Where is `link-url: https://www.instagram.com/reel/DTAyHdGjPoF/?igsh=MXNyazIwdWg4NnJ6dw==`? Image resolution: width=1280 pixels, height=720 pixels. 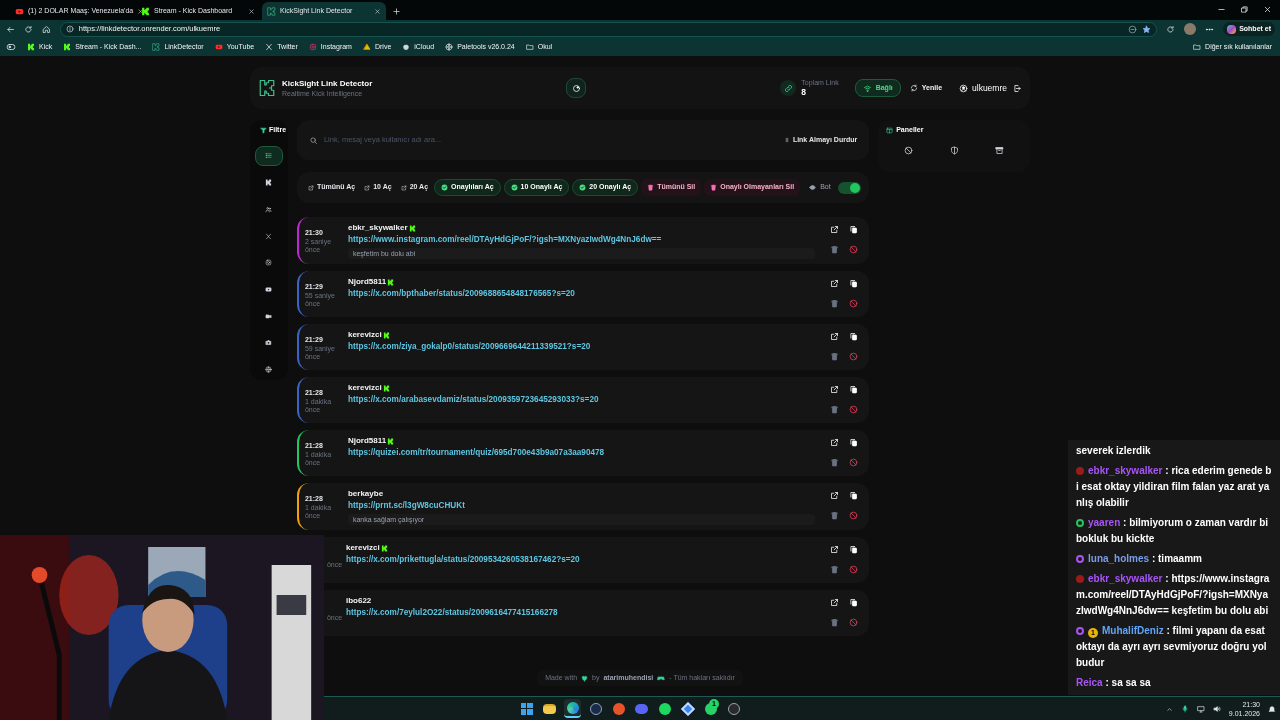
link-url: https://www.instagram.com/reel/DTAyHdGjPoF/?igsh=MXNyazIwdWg4NnJ6dw== is located at coordinates (586, 240).